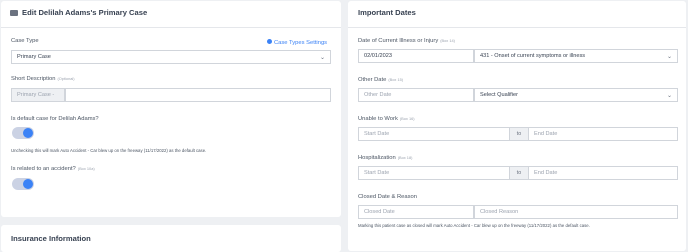 This screenshot has width=688, height=252. Describe the element at coordinates (51, 238) in the screenshot. I see `insurance-title: Insurance Information` at that location.